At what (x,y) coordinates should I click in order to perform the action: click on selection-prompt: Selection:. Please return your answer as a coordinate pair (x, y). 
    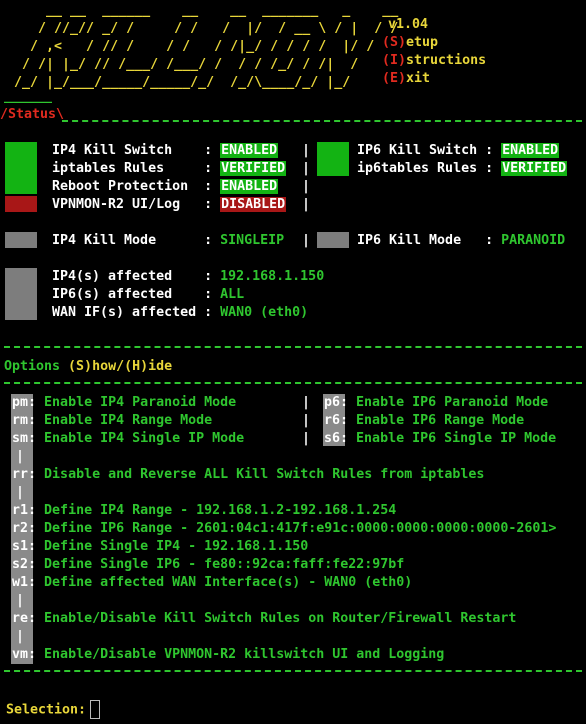
    Looking at the image, I should click on (53, 709).